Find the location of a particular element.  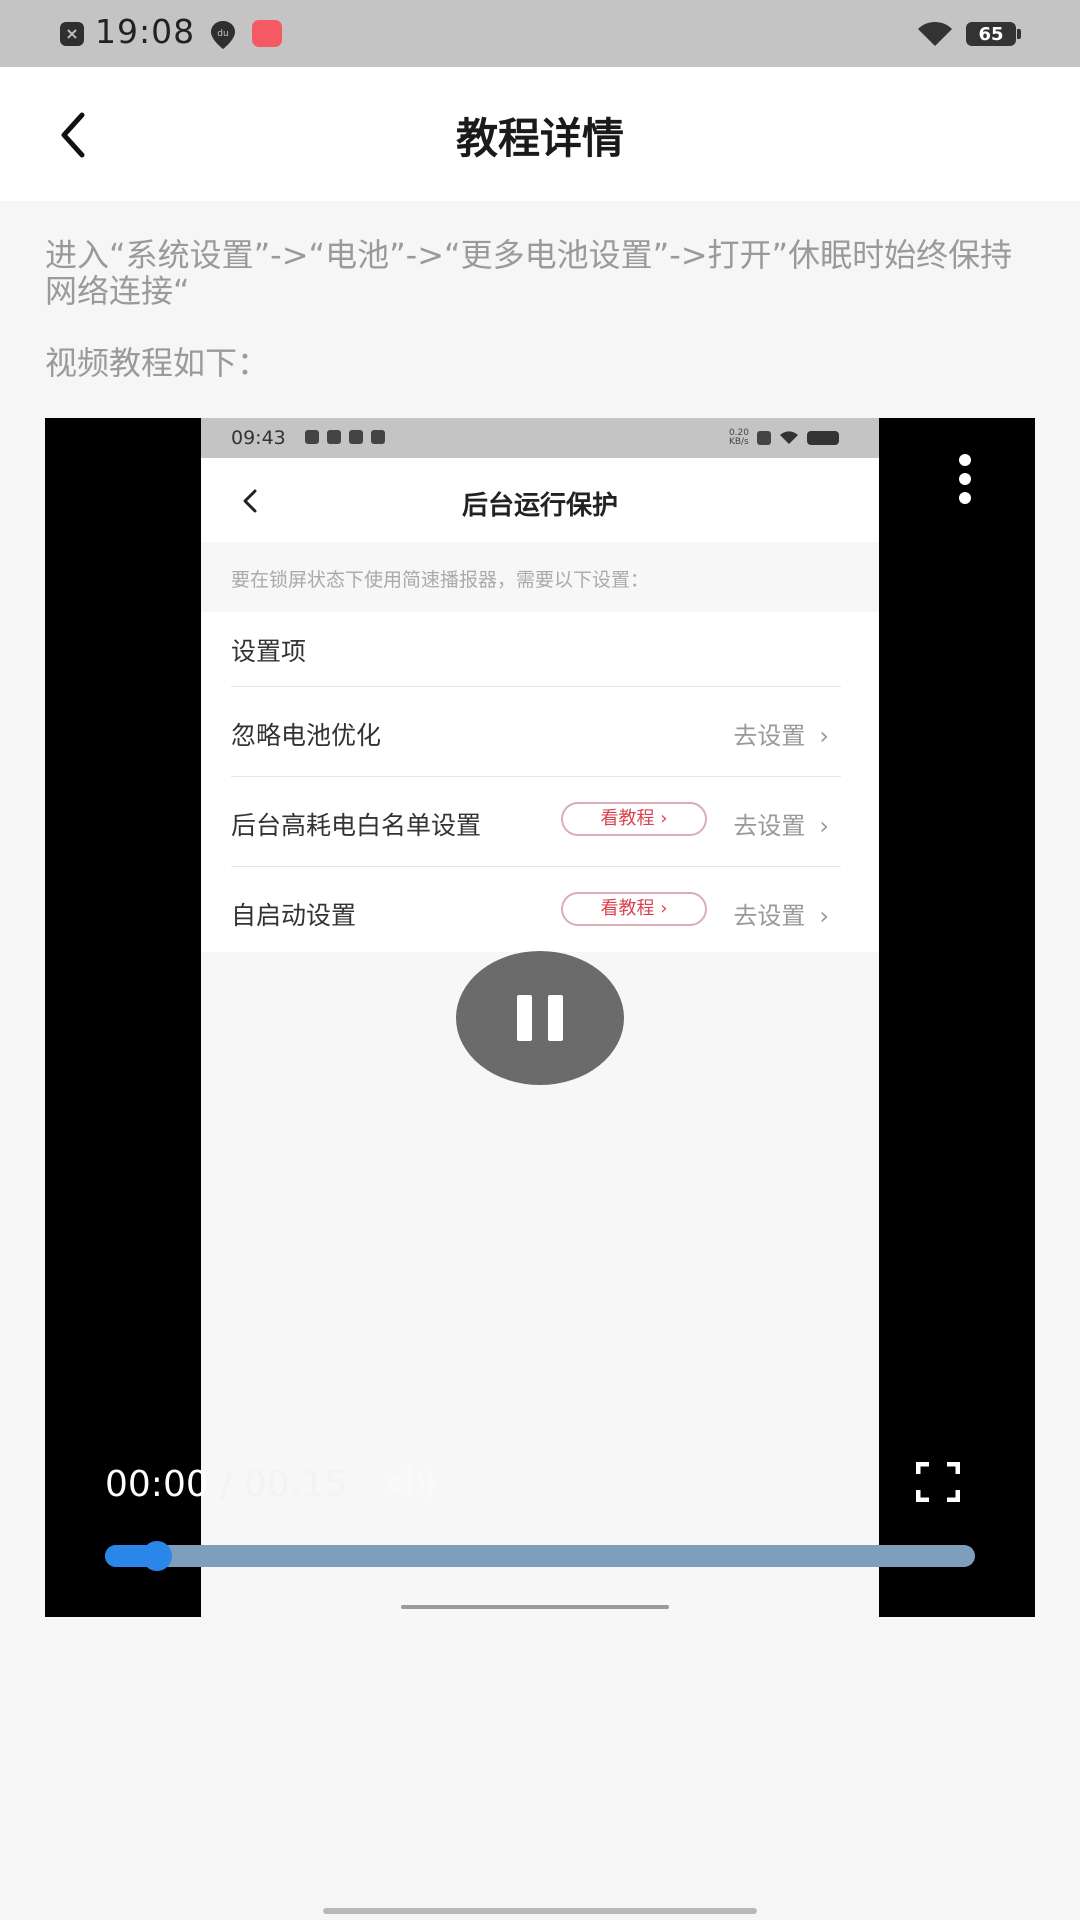

duration: 00:15 is located at coordinates (295, 1484).